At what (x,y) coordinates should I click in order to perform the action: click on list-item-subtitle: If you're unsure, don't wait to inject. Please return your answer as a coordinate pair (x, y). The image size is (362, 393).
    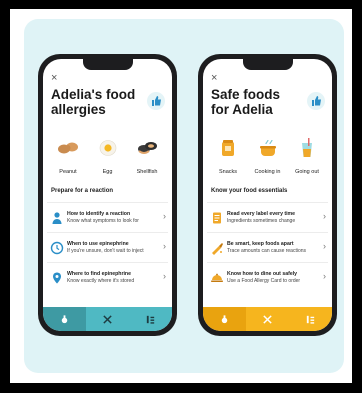
    Looking at the image, I should click on (105, 251).